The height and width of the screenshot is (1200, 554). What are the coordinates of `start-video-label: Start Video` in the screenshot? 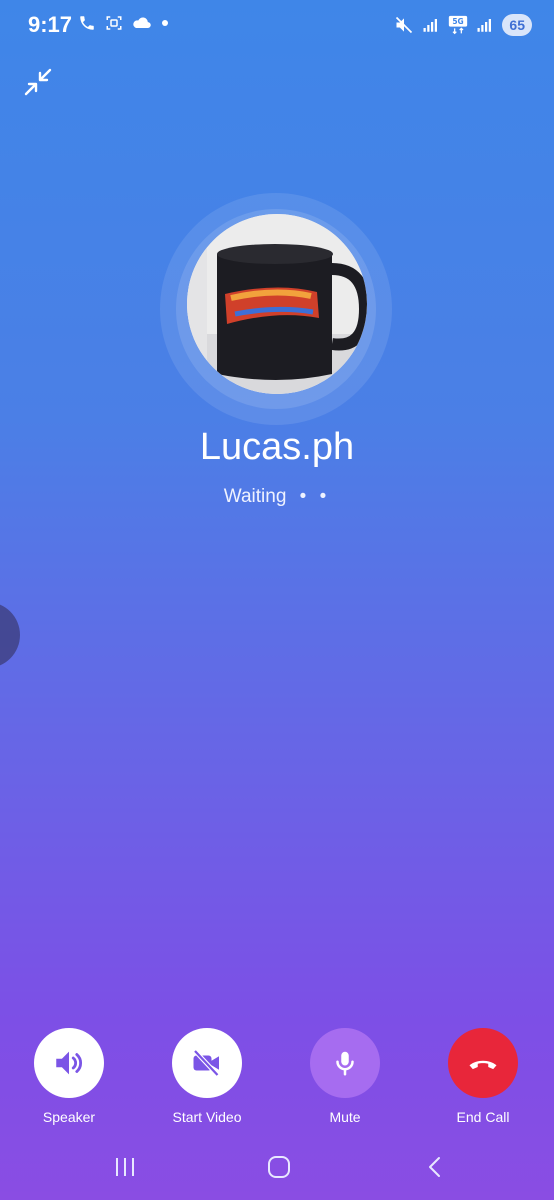 It's located at (207, 1117).